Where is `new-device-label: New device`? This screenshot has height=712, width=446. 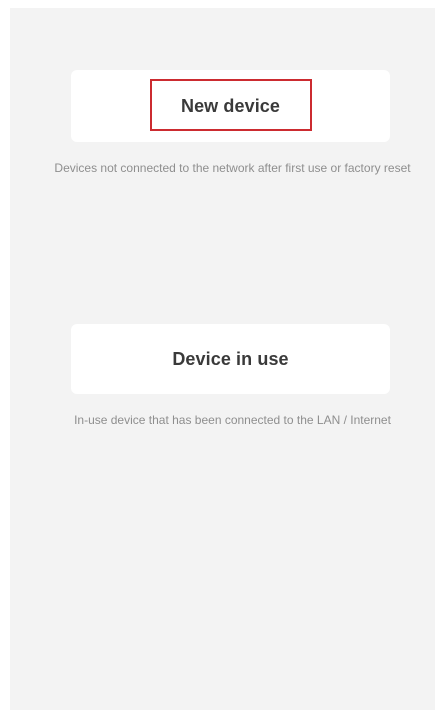 new-device-label: New device is located at coordinates (230, 105).